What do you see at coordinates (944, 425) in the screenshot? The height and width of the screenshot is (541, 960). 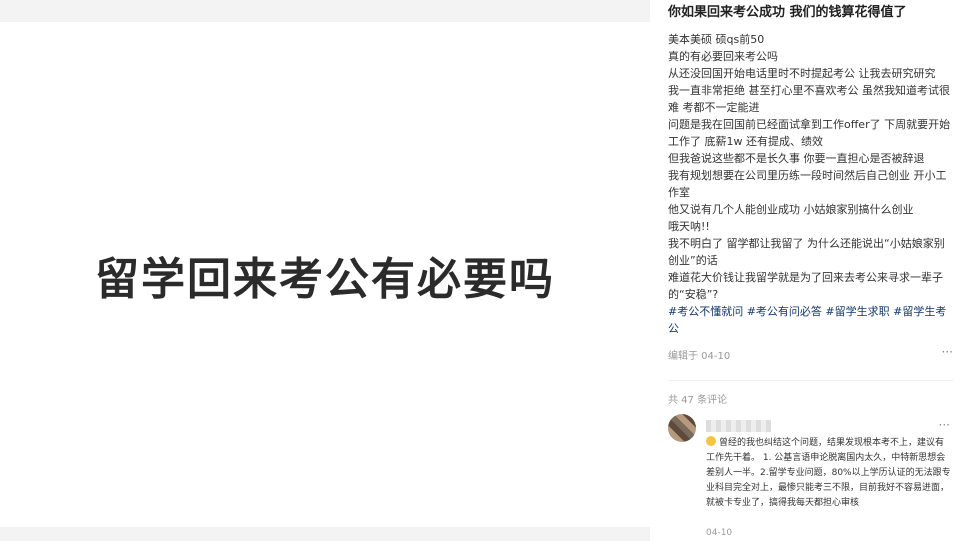 I see `comment-more-options-icon: ···` at bounding box center [944, 425].